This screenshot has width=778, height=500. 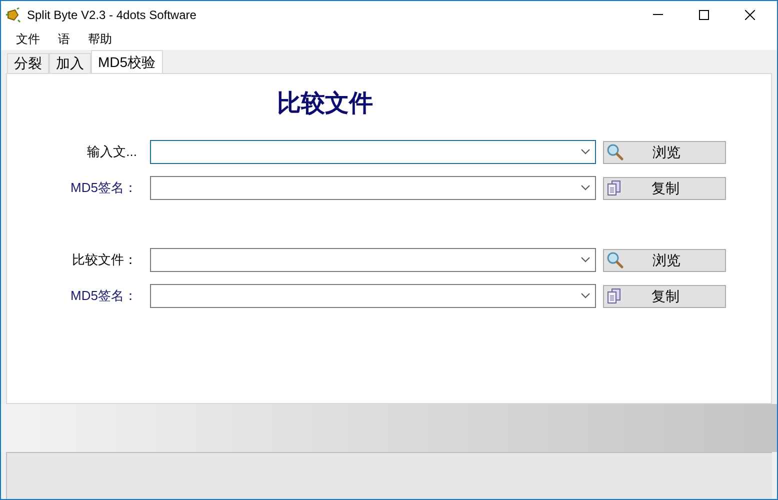 What do you see at coordinates (111, 15) in the screenshot?
I see `window-title: Split Byte V2.3 - 4dots Software` at bounding box center [111, 15].